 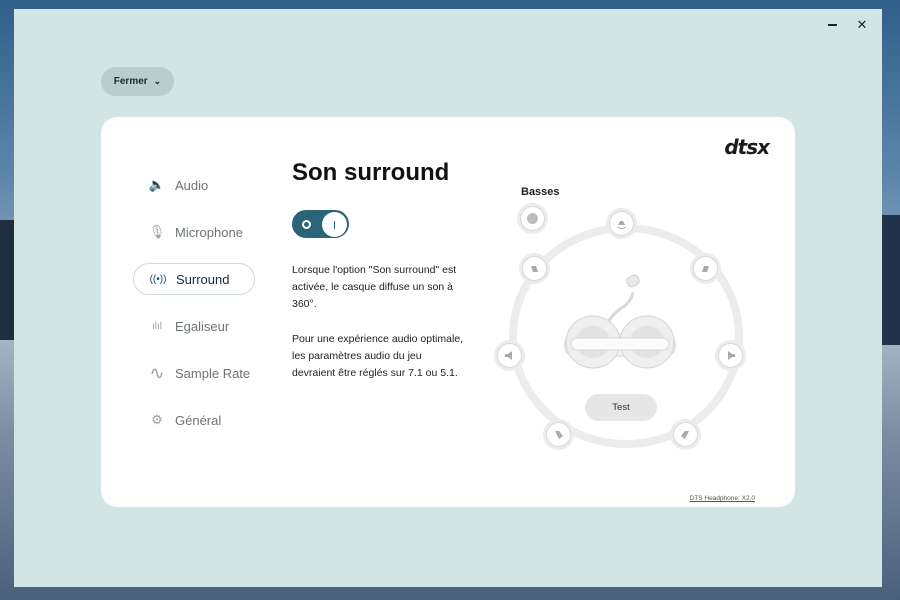 I want to click on sidebar-item-egaliseur: ılıl Egaliseur, so click(x=194, y=326).